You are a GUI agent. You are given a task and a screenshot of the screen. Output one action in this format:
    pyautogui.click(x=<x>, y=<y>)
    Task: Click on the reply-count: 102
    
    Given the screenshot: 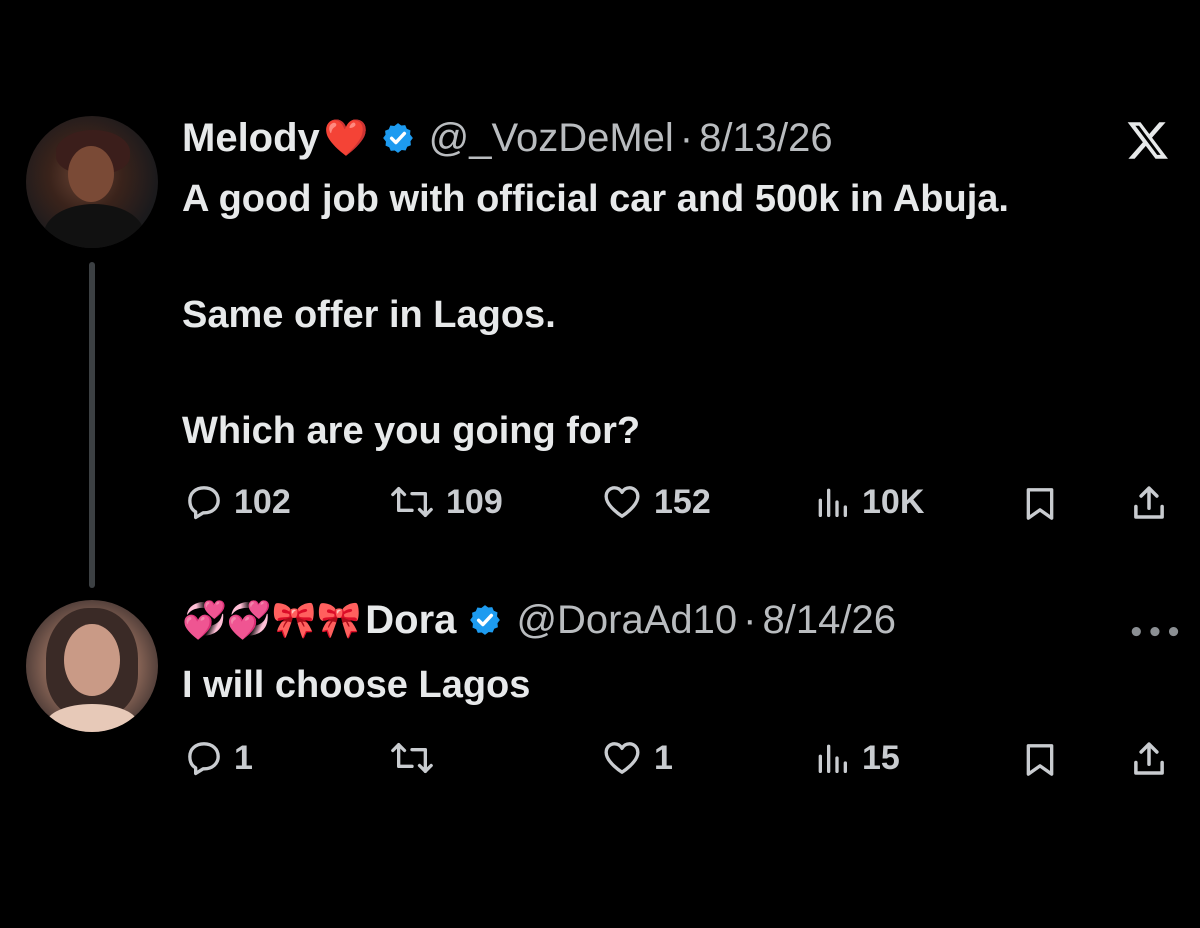 What is the action you would take?
    pyautogui.click(x=262, y=501)
    